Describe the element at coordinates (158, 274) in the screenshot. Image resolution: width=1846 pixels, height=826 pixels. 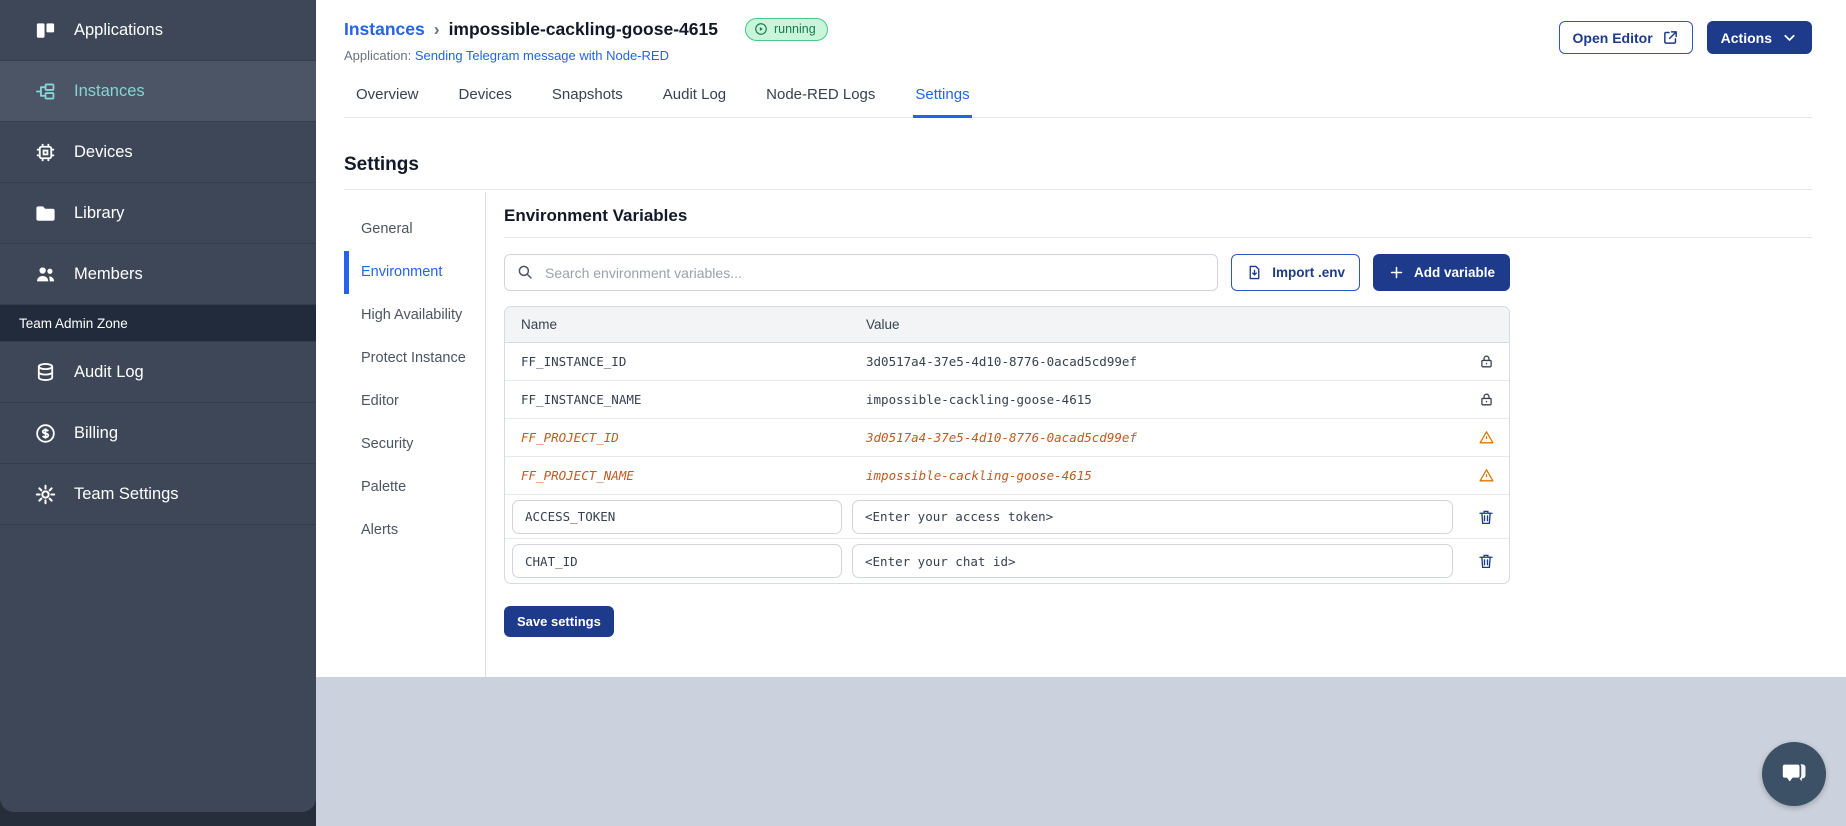
I see `sidebar-item-members: Members` at that location.